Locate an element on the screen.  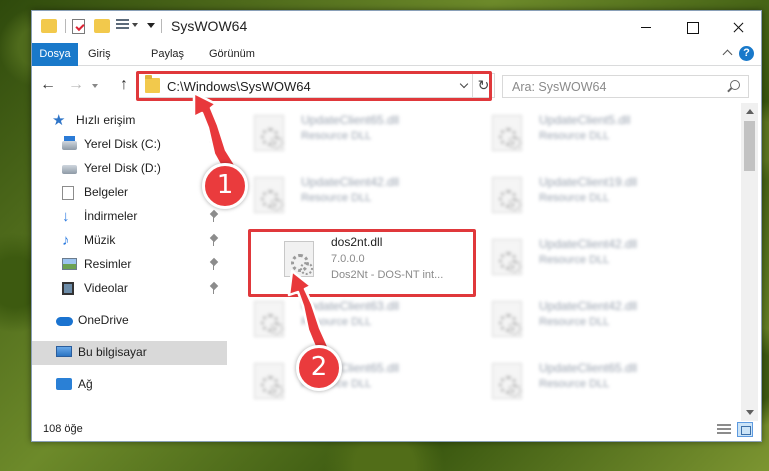
minimize-button is located at coordinates (646, 27).